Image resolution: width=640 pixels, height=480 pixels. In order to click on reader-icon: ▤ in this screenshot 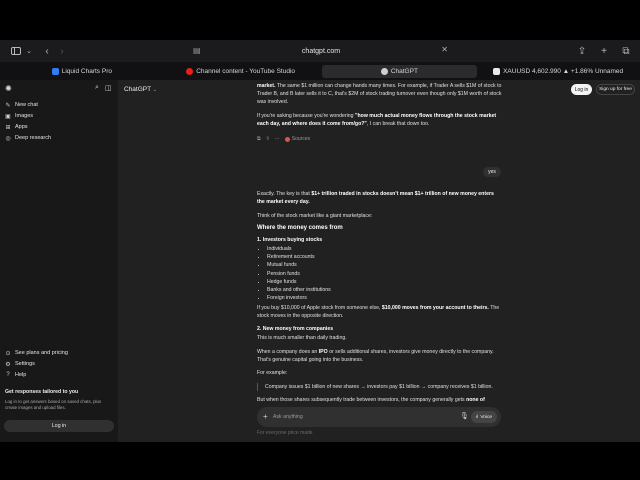, I will do `click(198, 51)`.